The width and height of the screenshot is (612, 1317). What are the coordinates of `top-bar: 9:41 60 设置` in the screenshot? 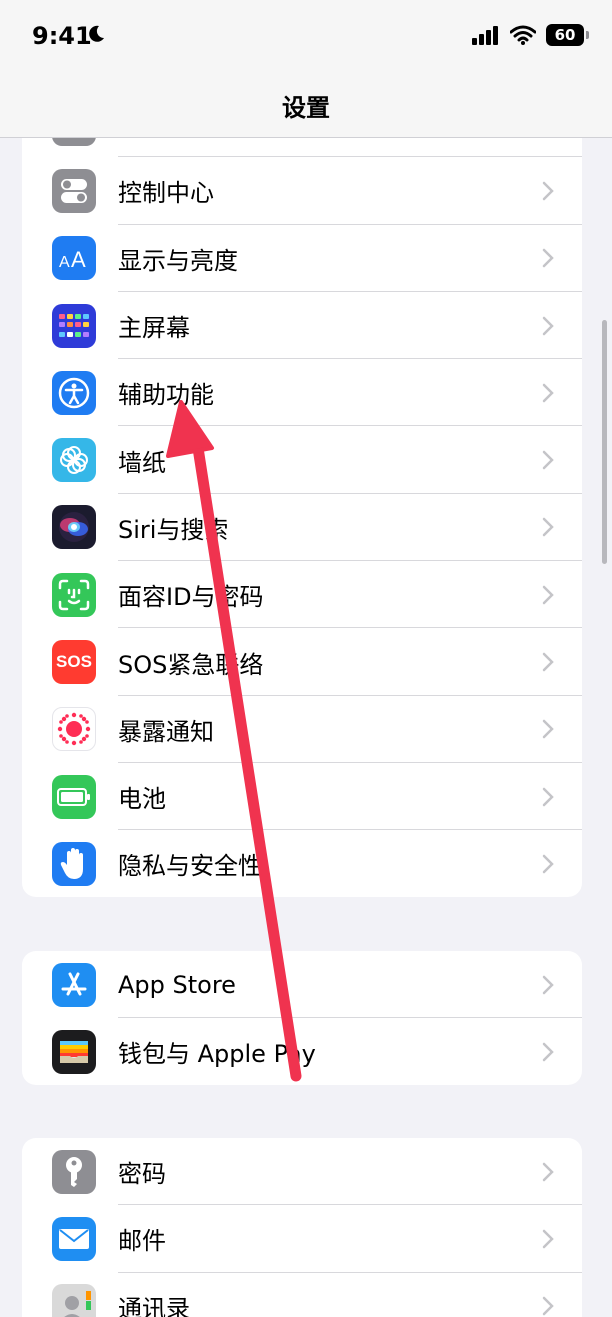 It's located at (306, 69).